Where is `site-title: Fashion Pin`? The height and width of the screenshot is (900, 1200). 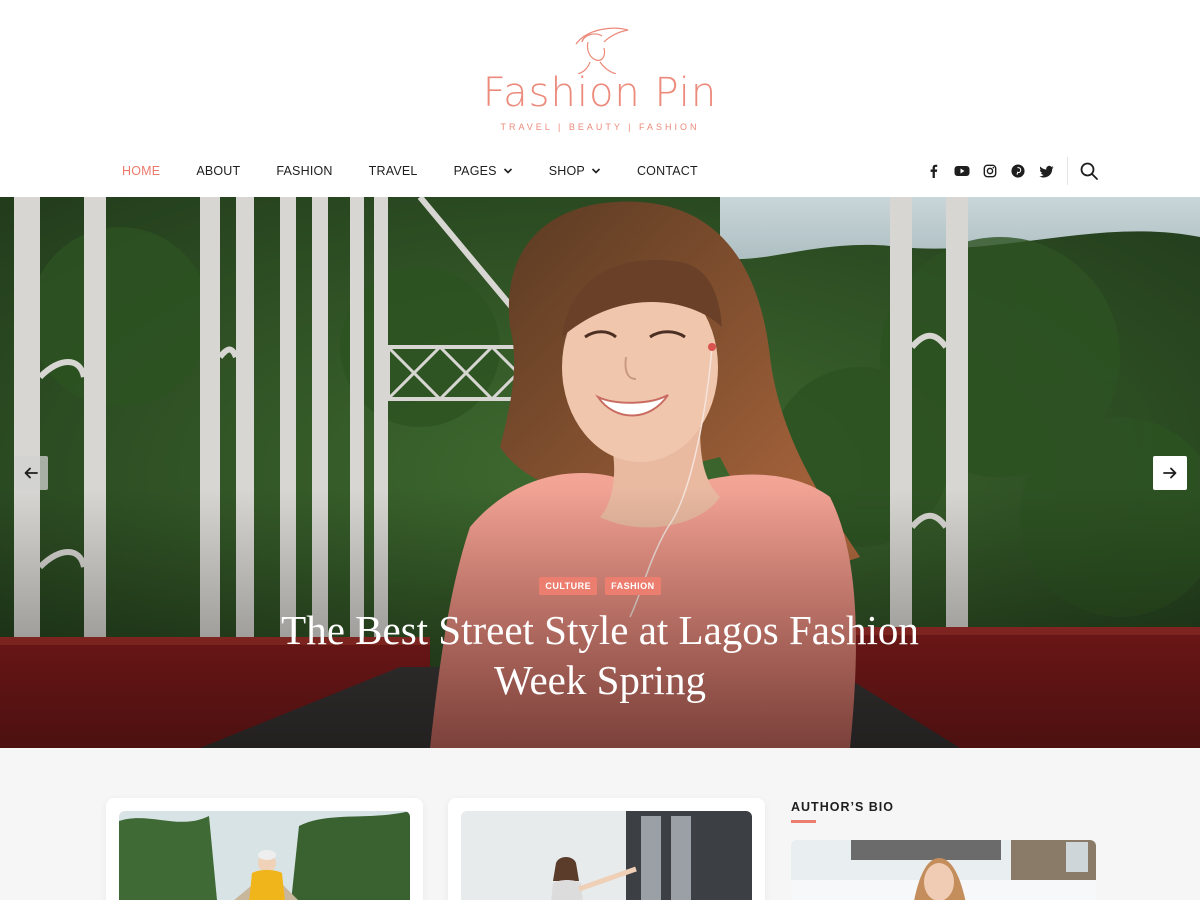
site-title: Fashion Pin is located at coordinates (600, 93).